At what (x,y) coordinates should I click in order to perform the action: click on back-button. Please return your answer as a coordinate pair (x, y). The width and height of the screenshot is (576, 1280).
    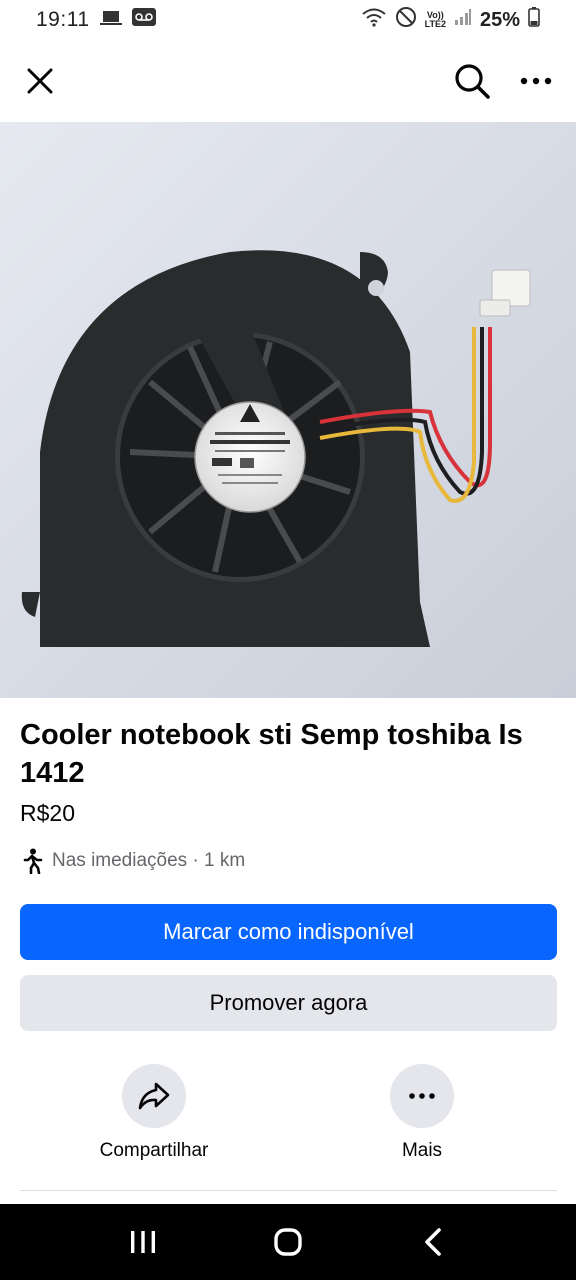
    Looking at the image, I should click on (433, 1242).